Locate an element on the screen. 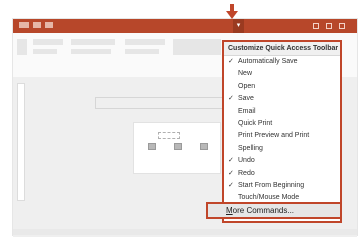 The image size is (363, 240). slide-thumbnails is located at coordinates (21, 142).